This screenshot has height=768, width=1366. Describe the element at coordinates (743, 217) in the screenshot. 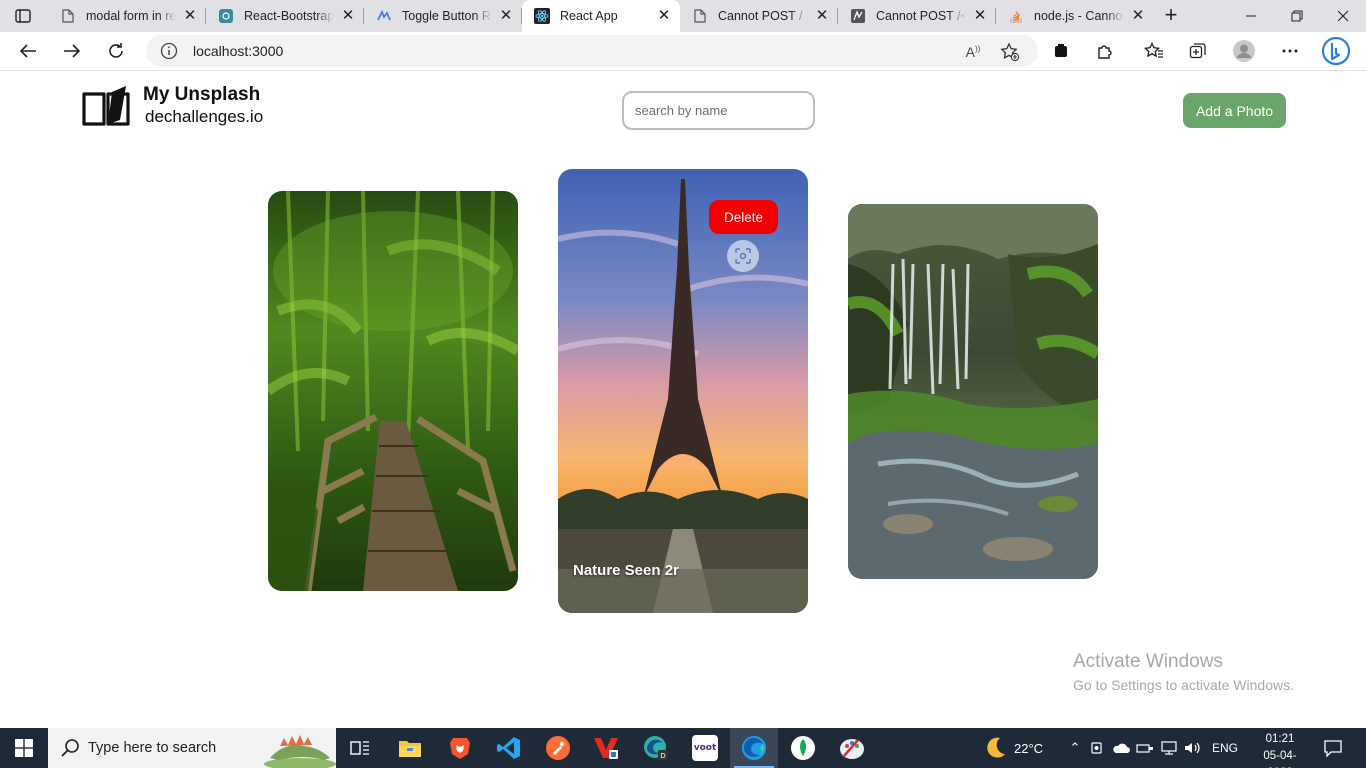

I see `delete-button: Delete` at that location.